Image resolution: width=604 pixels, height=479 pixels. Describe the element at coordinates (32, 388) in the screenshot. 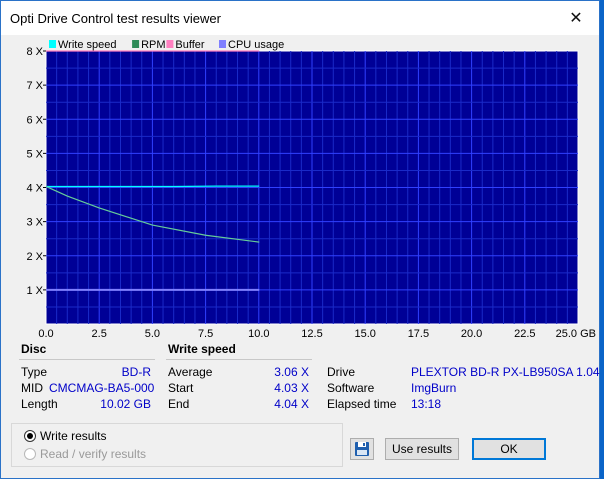

I see `disc-mid-label: MID` at that location.